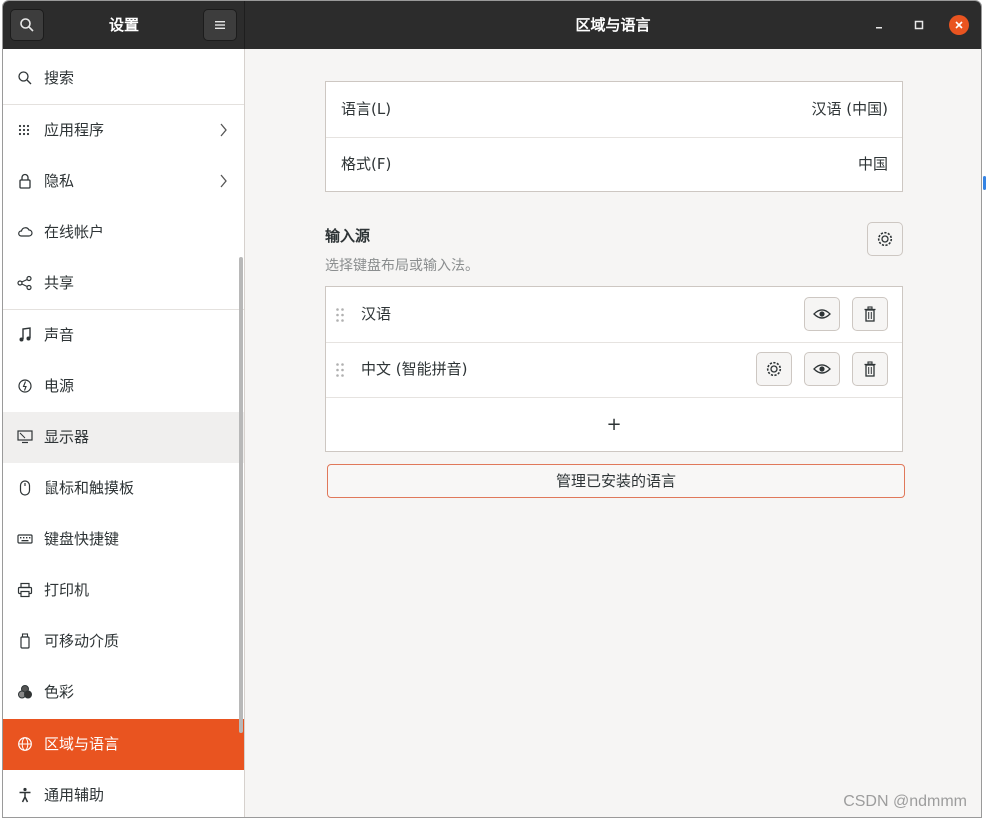  Describe the element at coordinates (123, 692) in the screenshot. I see `sidebar-item-color: 色彩` at that location.